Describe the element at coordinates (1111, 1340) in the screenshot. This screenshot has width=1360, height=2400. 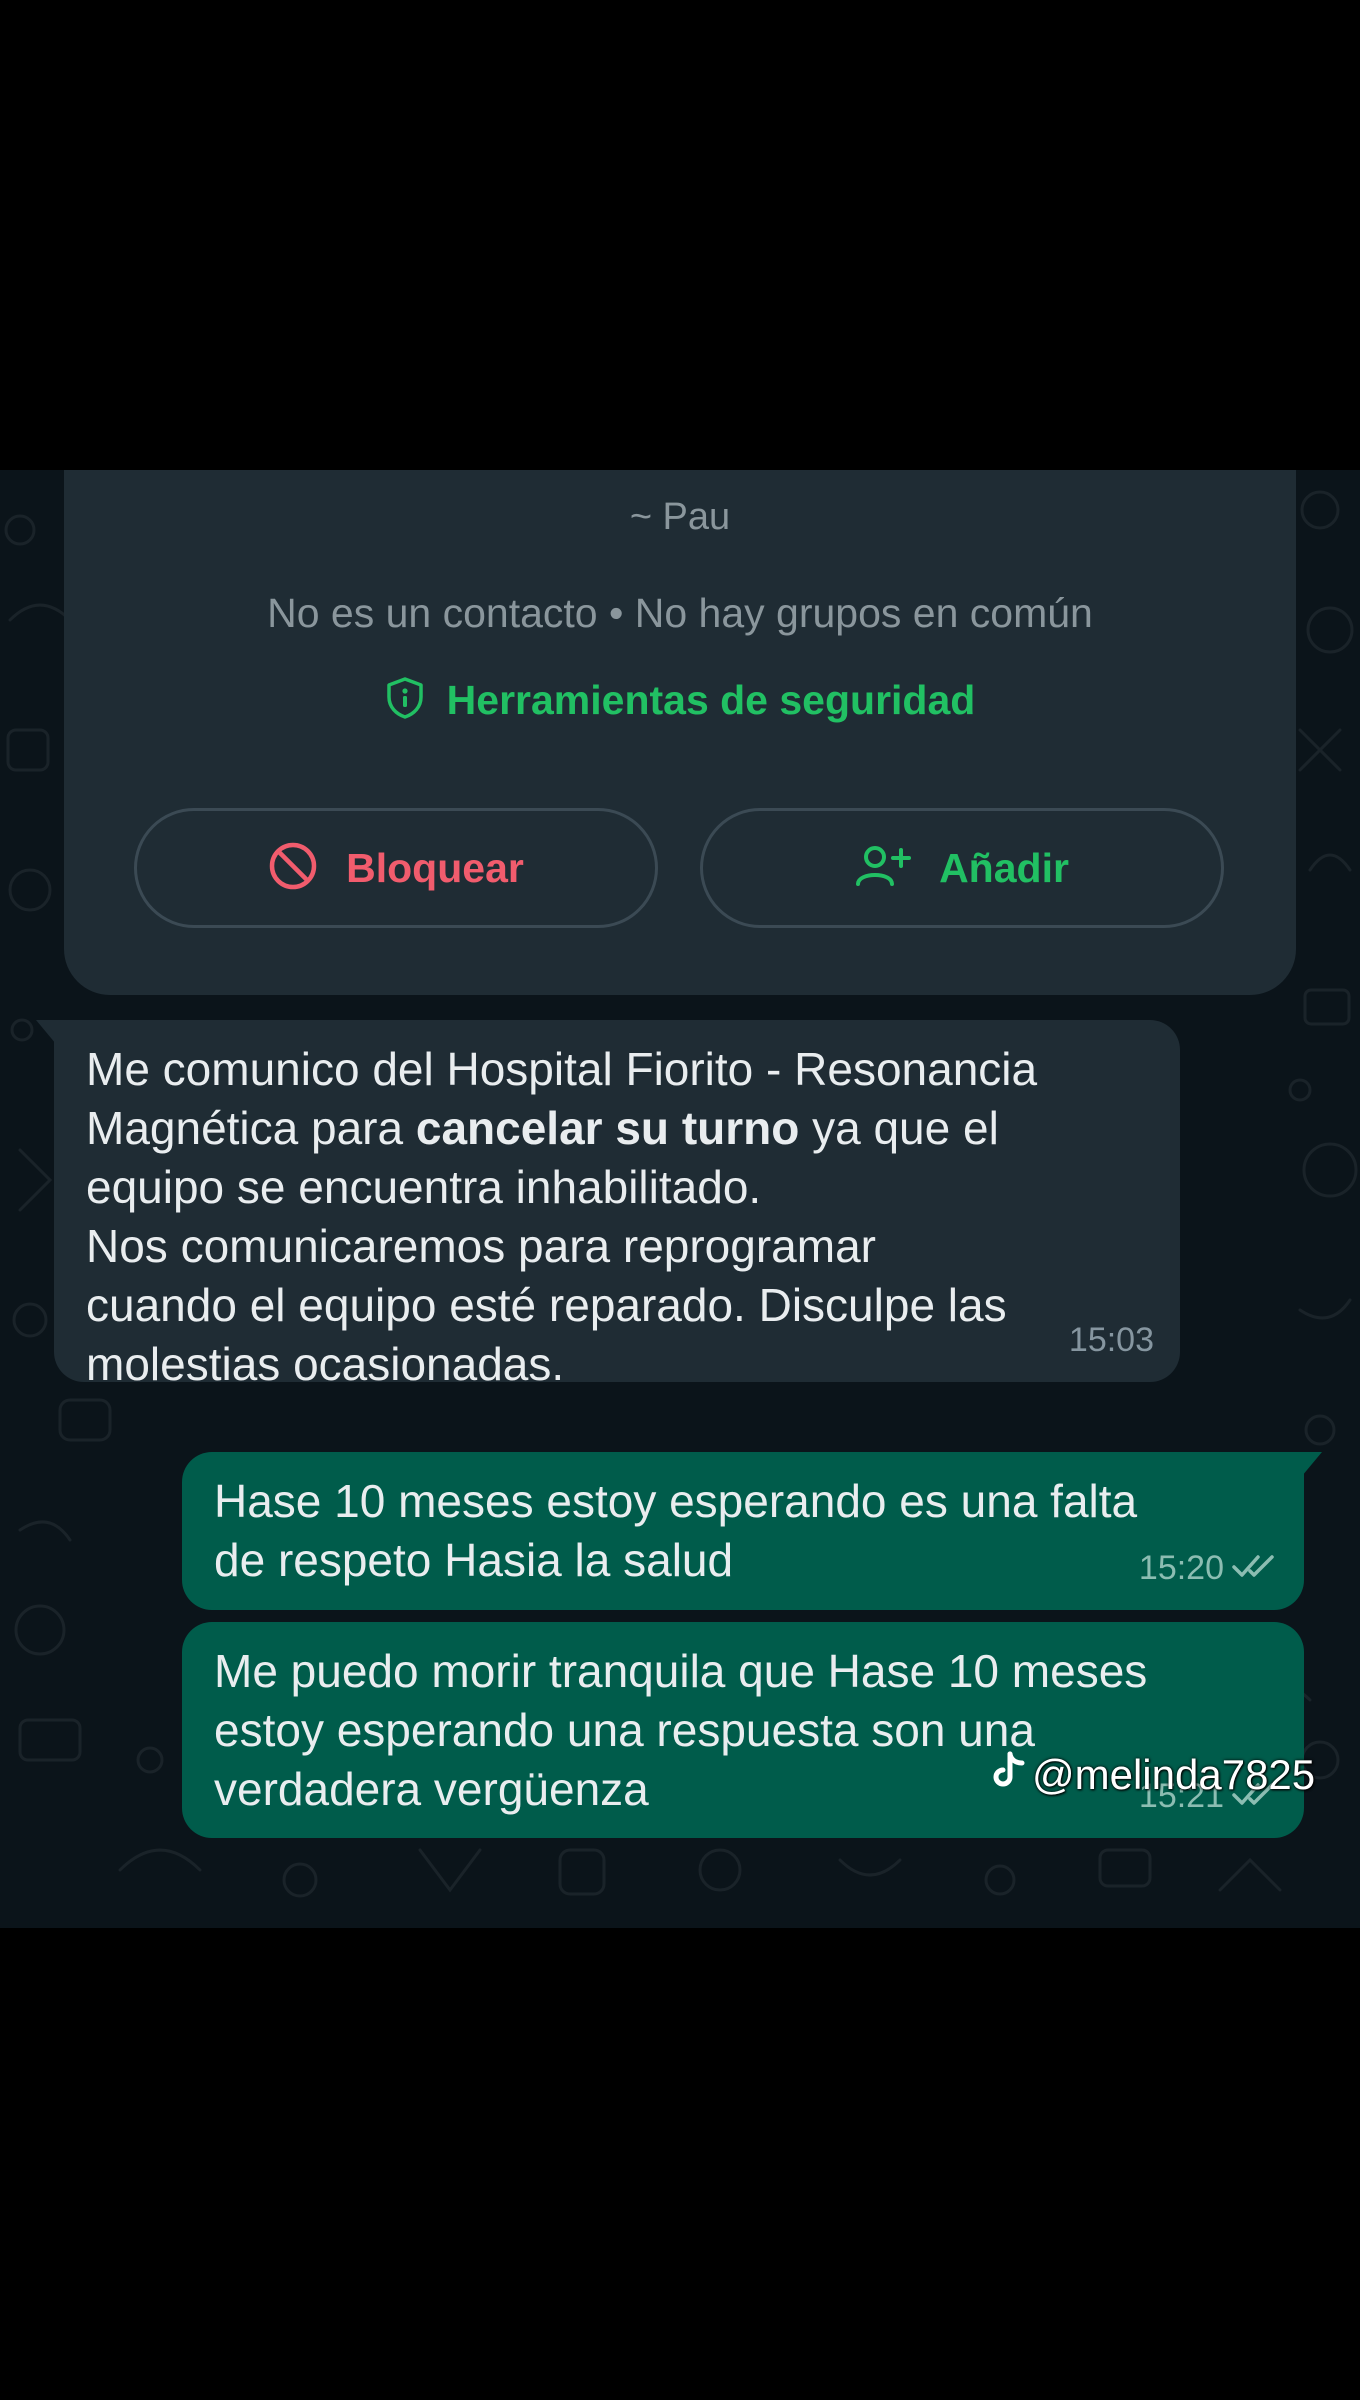
I see `message-time: 15:03` at that location.